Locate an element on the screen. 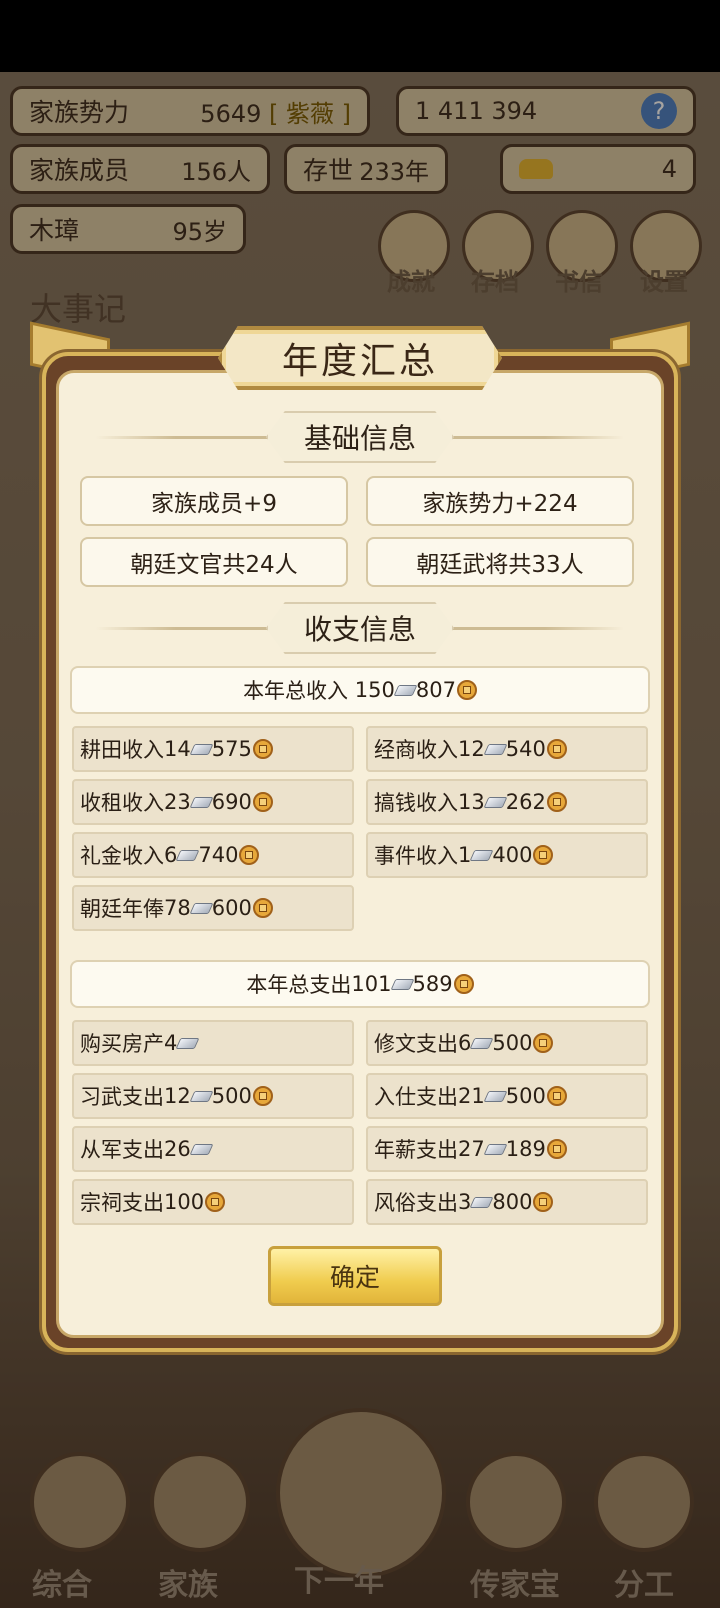 This screenshot has height=1608, width=720. expense-item-silver: 26 is located at coordinates (177, 1149).